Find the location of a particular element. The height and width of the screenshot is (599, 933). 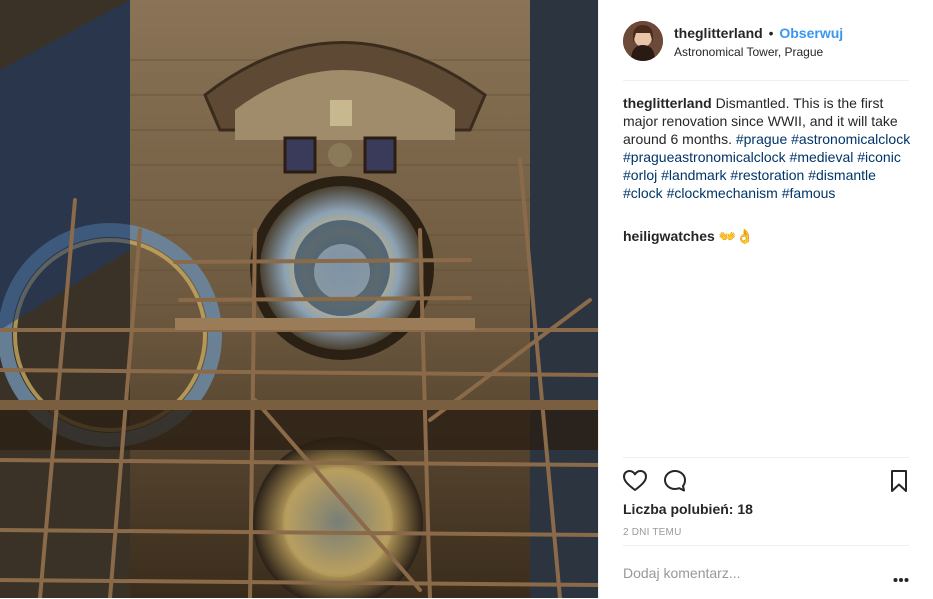

hashtag-link: #clock is located at coordinates (643, 193).